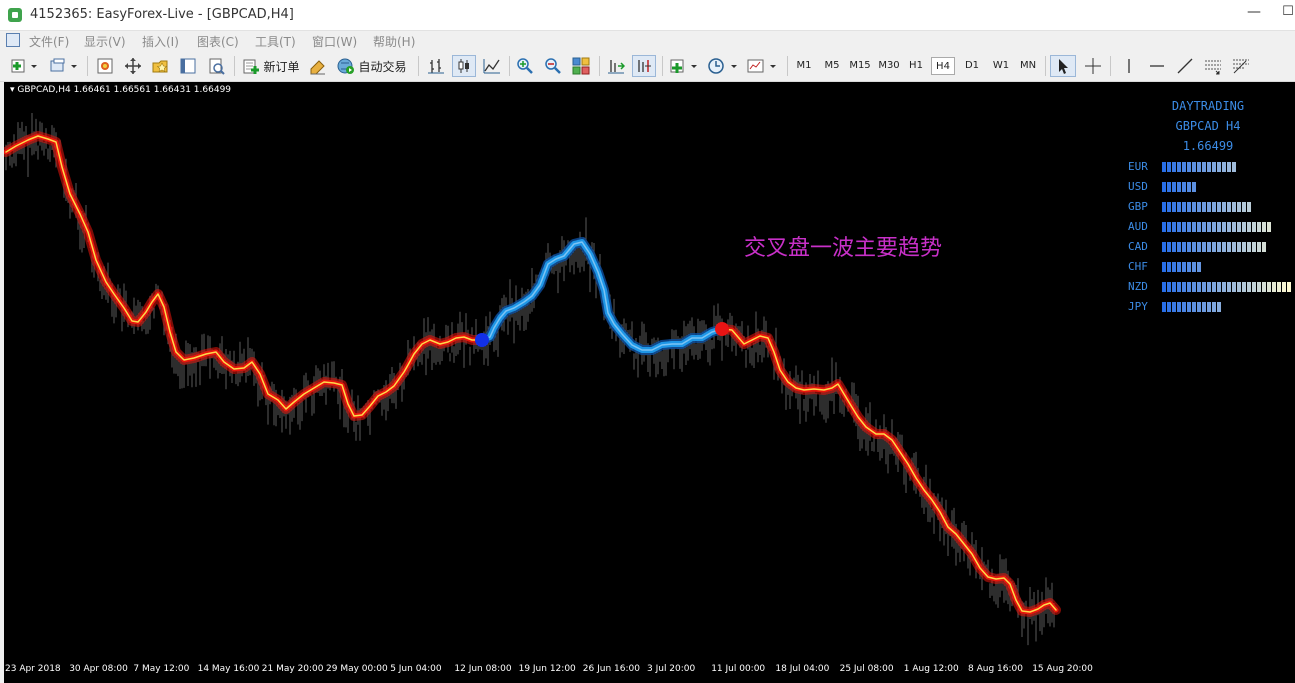  Describe the element at coordinates (492, 66) in the screenshot. I see `line-chart-icon` at that location.